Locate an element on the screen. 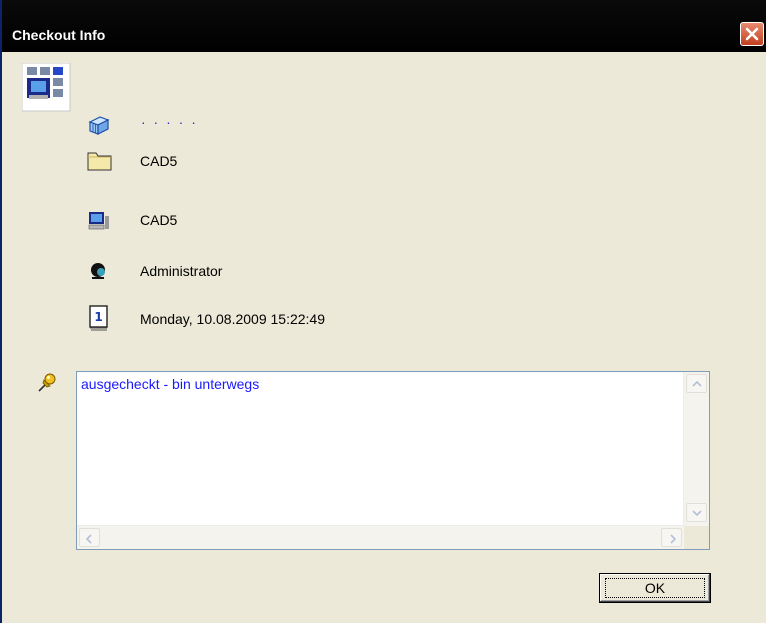 This screenshot has width=766, height=623. ok-button-label: OK is located at coordinates (655, 588).